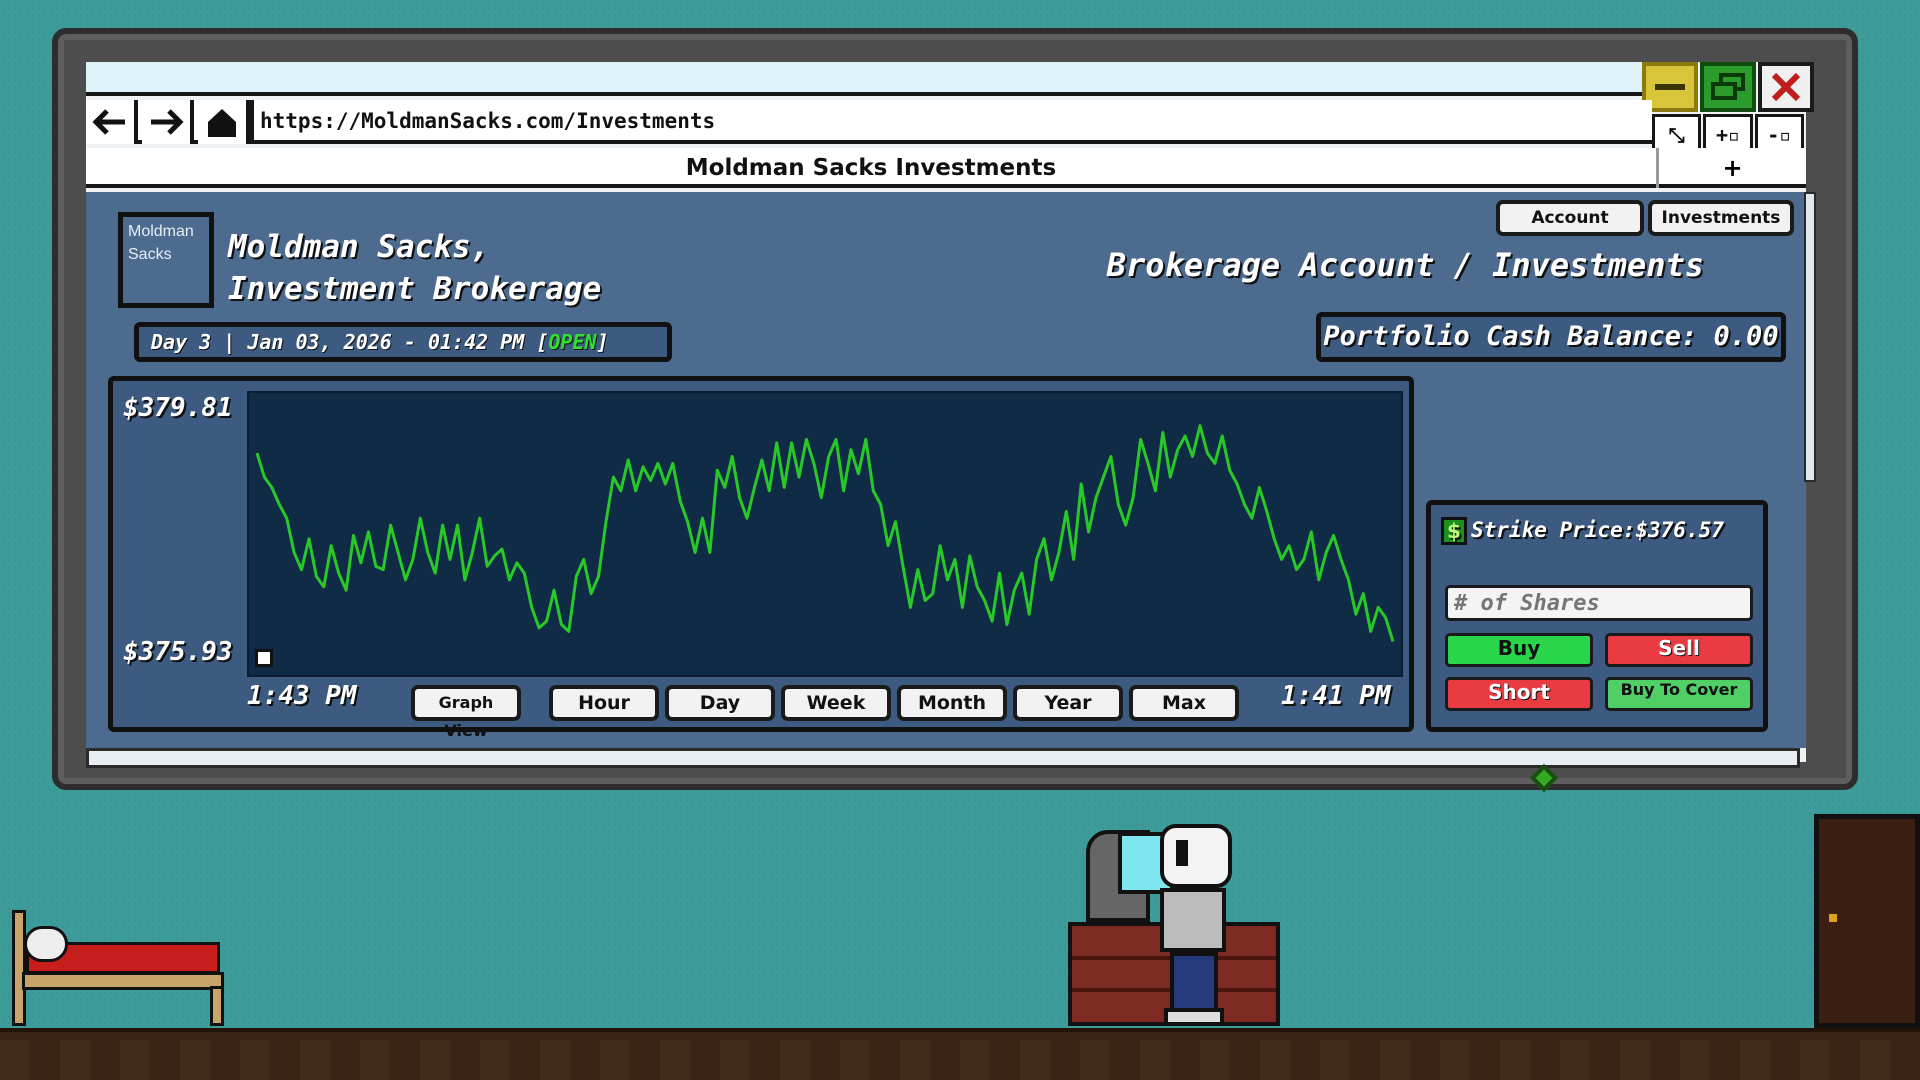  Describe the element at coordinates (1679, 650) in the screenshot. I see `sell-button: Sell` at that location.